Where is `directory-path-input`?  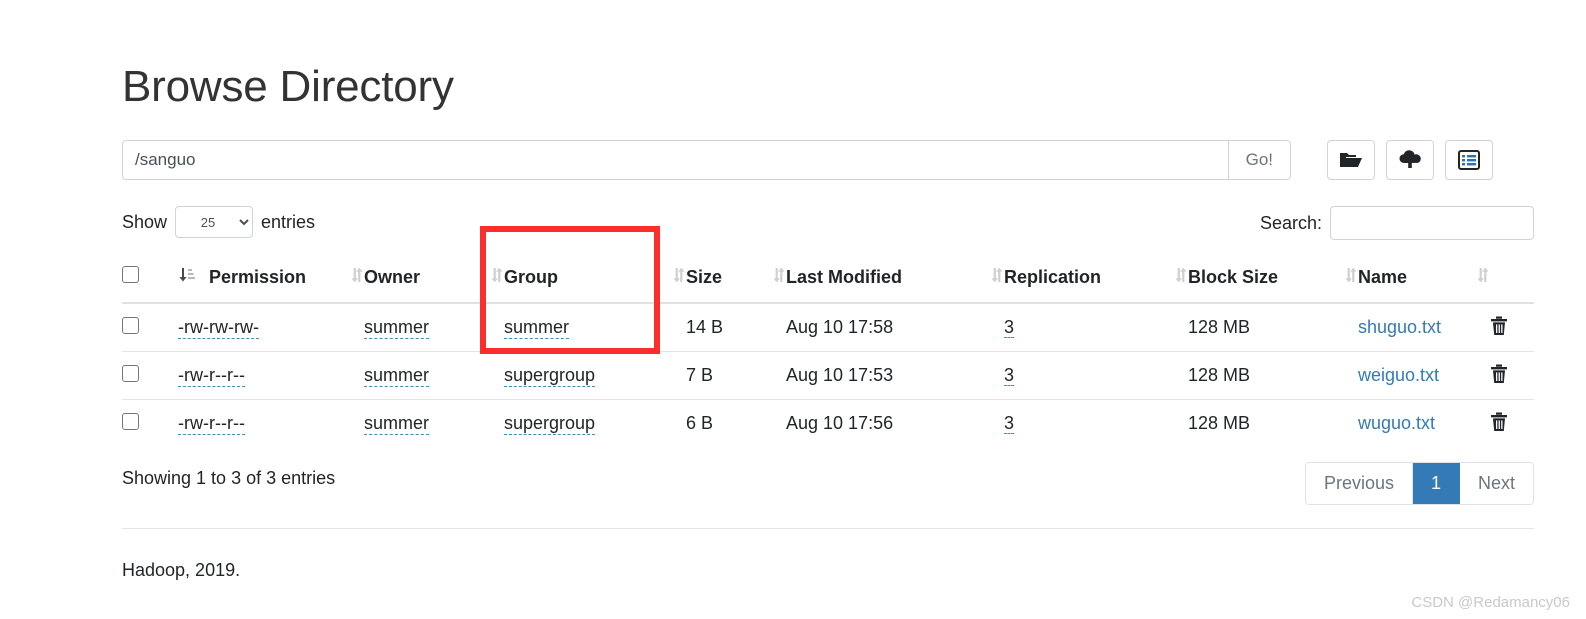 directory-path-input is located at coordinates (675, 160).